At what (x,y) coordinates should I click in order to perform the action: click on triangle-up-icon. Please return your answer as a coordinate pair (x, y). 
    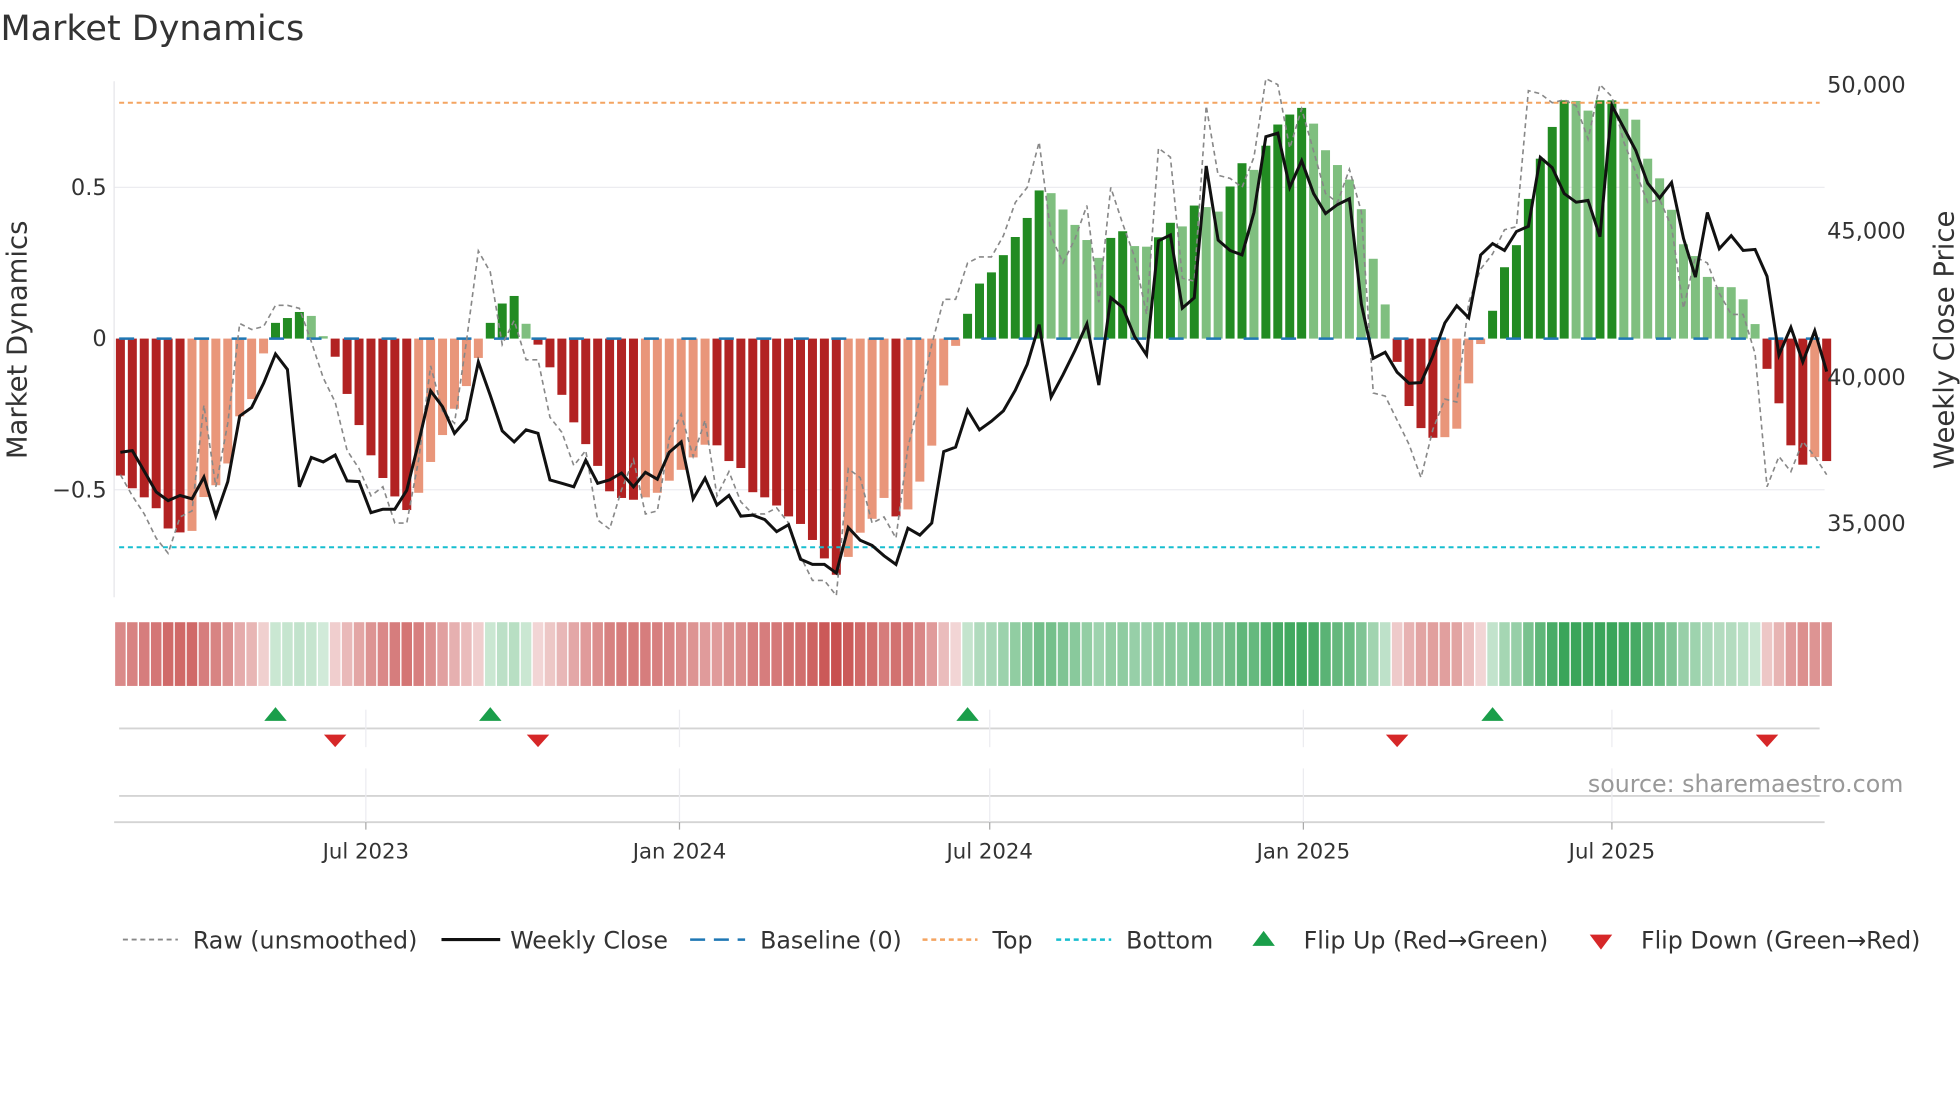
    Looking at the image, I should click on (1263, 938).